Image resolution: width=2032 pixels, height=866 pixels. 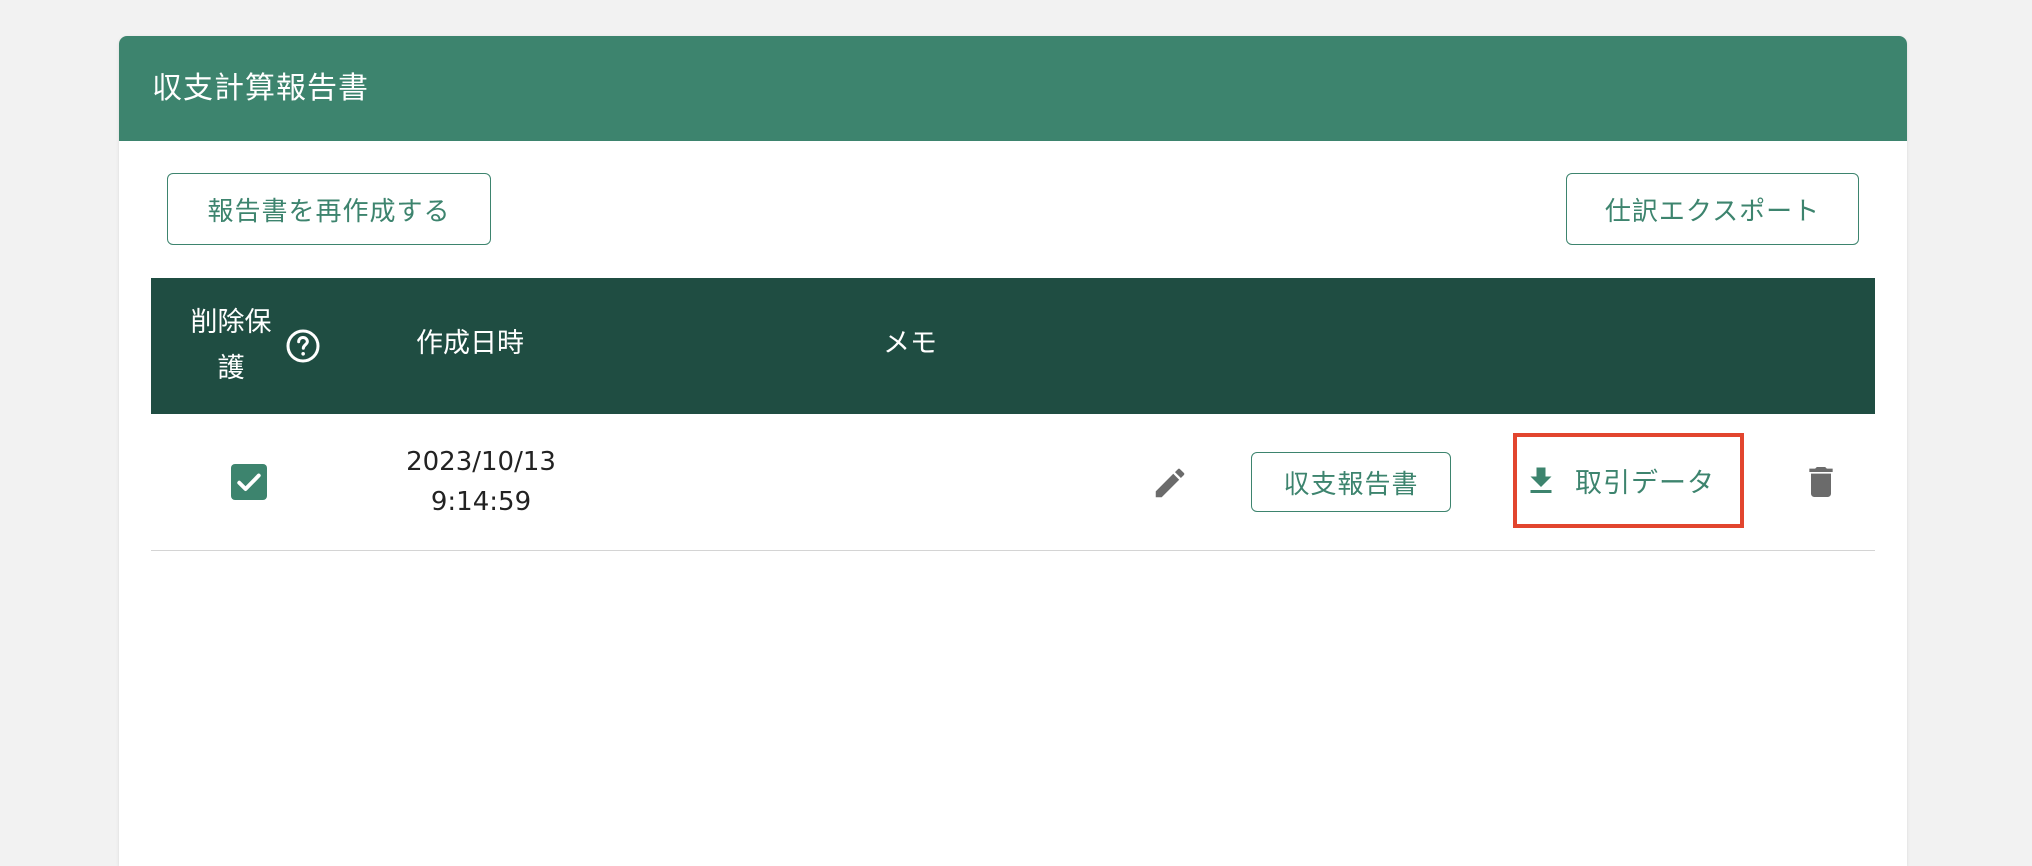 What do you see at coordinates (1821, 482) in the screenshot?
I see `trash-icon` at bounding box center [1821, 482].